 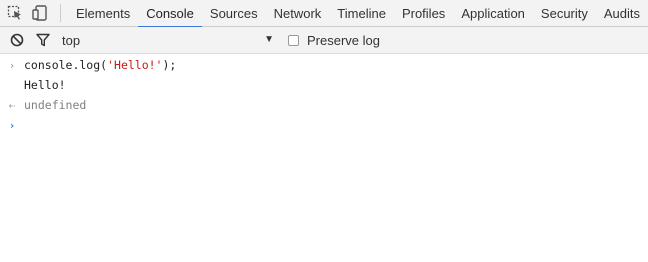 I want to click on input-chevron-icon: ›, so click(x=12, y=65).